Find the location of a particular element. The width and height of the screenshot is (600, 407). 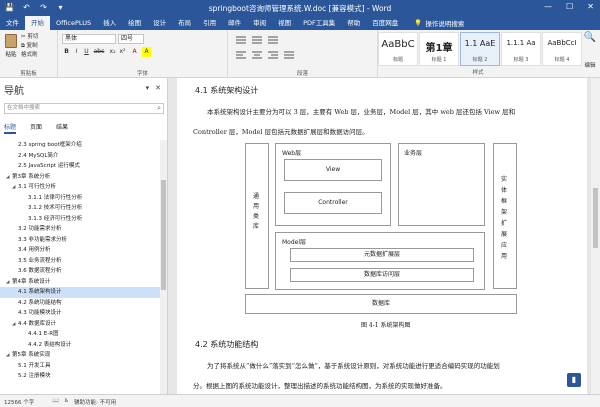

editing-group: 🔍 编辑 is located at coordinates (590, 50).